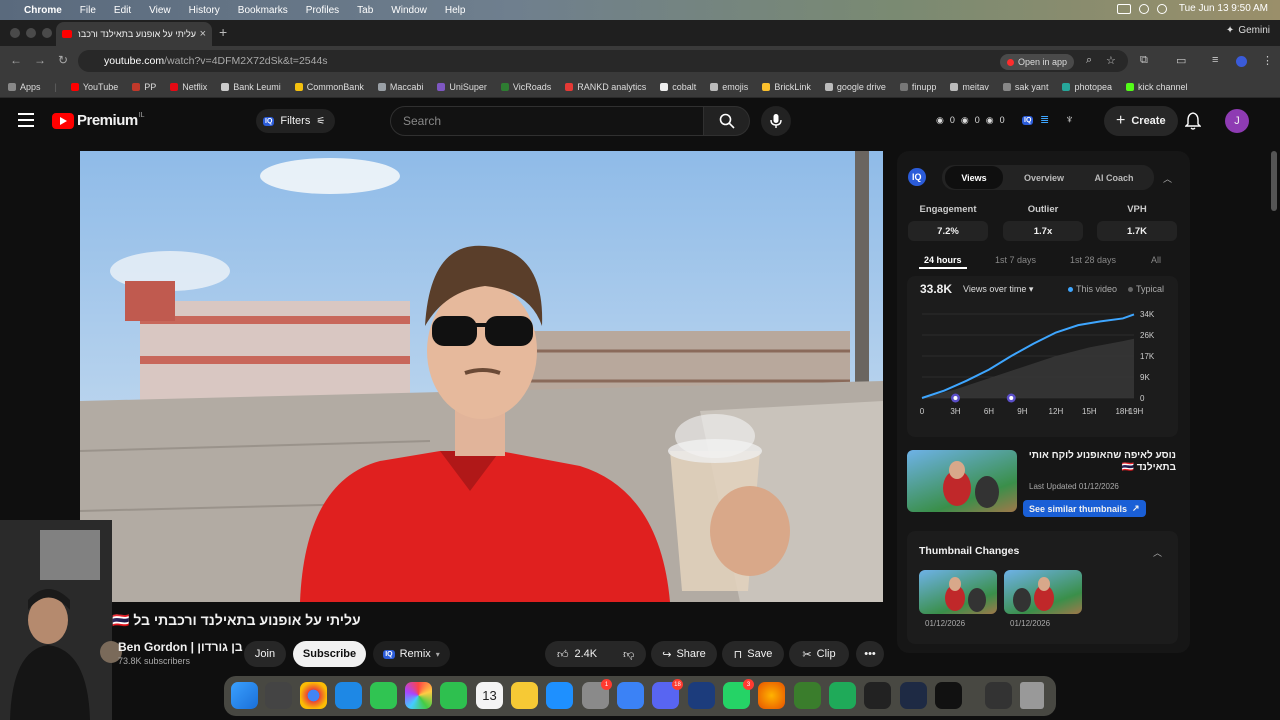 The height and width of the screenshot is (720, 1280). Describe the element at coordinates (263, 10) in the screenshot. I see `menu-bookmarks: Bookmarks` at that location.